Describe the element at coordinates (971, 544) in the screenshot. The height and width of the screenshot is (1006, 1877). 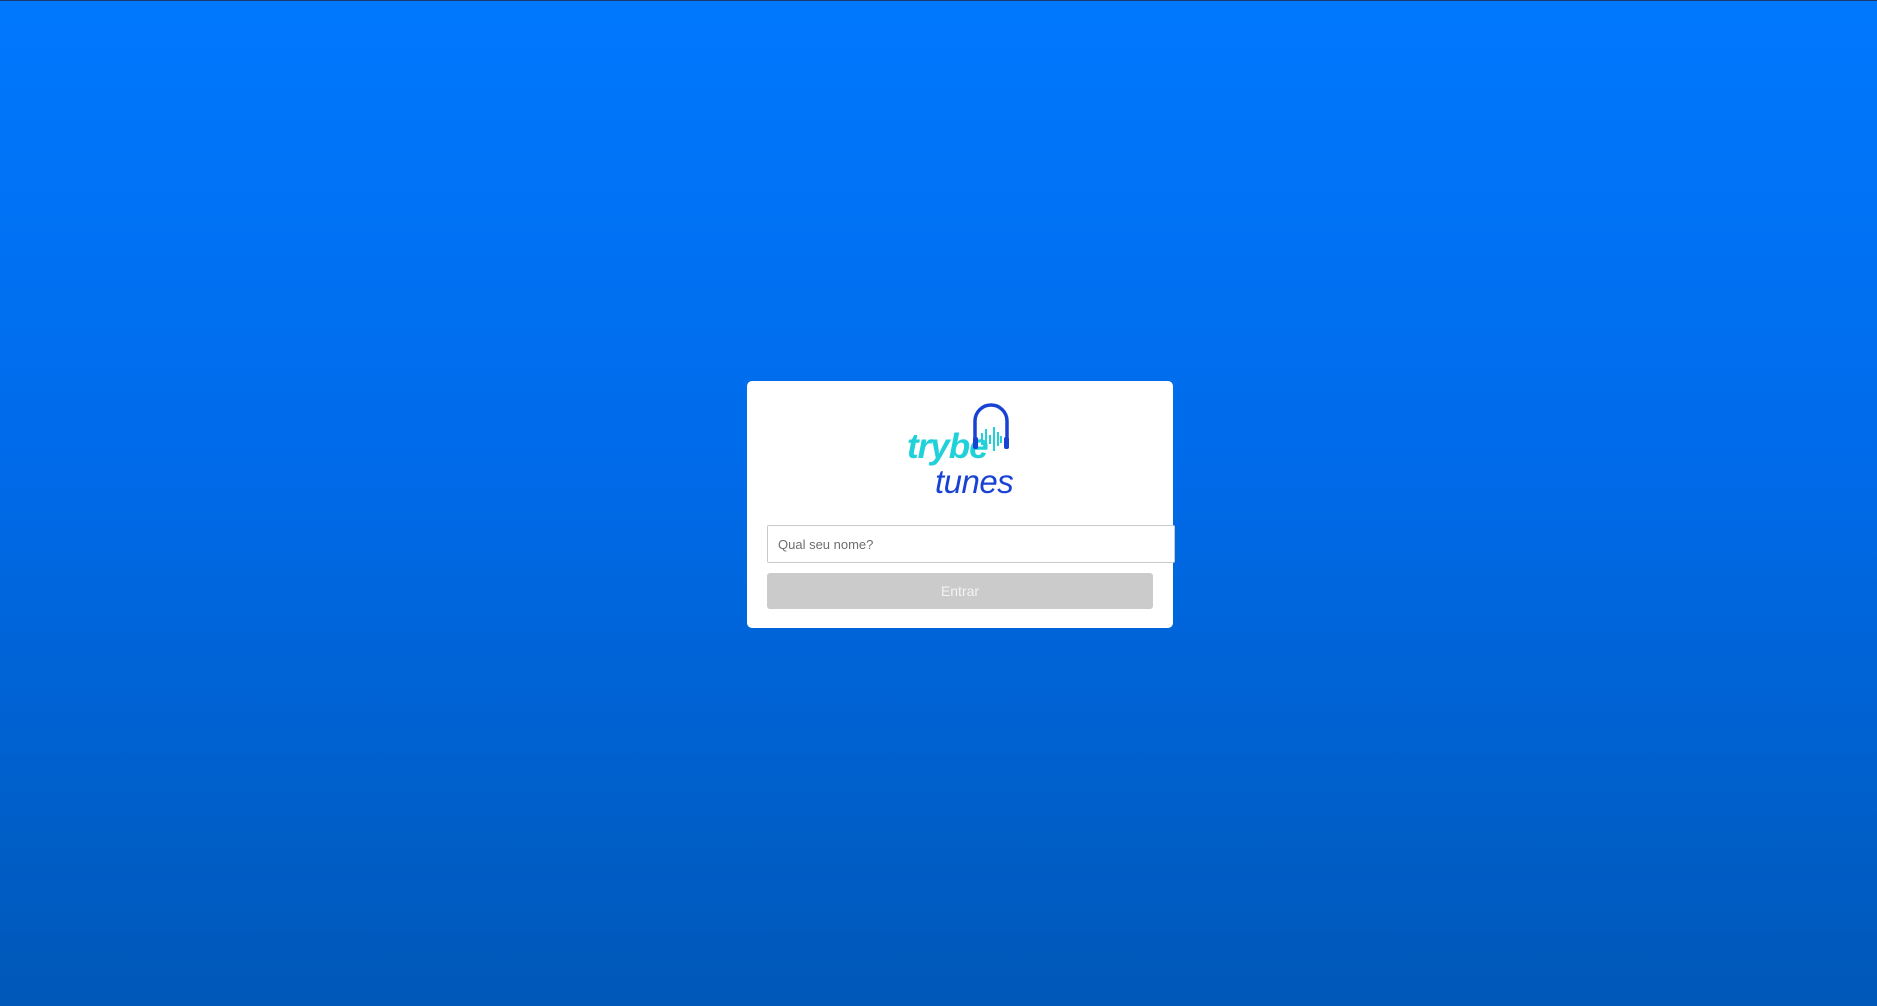
I see `name-input` at that location.